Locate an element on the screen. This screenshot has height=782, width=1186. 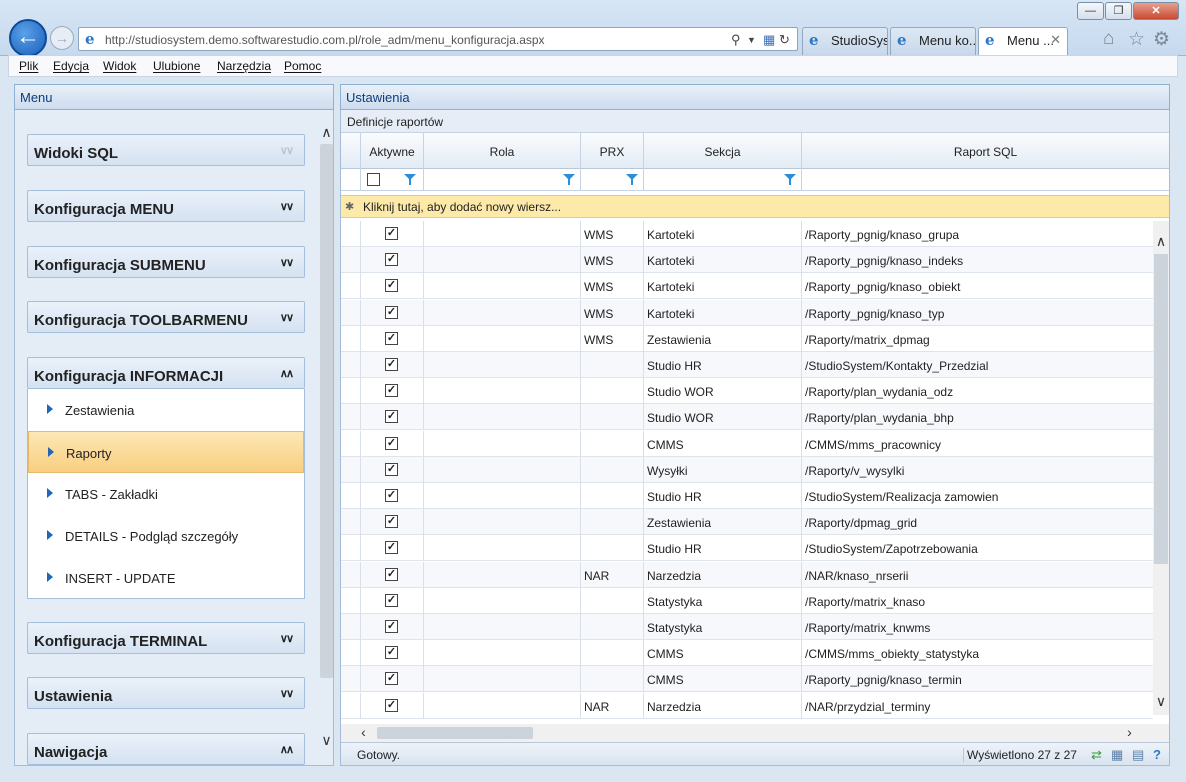
cell-raport-sql: /Raporty/matrix_dpmag is located at coordinates (977, 339).